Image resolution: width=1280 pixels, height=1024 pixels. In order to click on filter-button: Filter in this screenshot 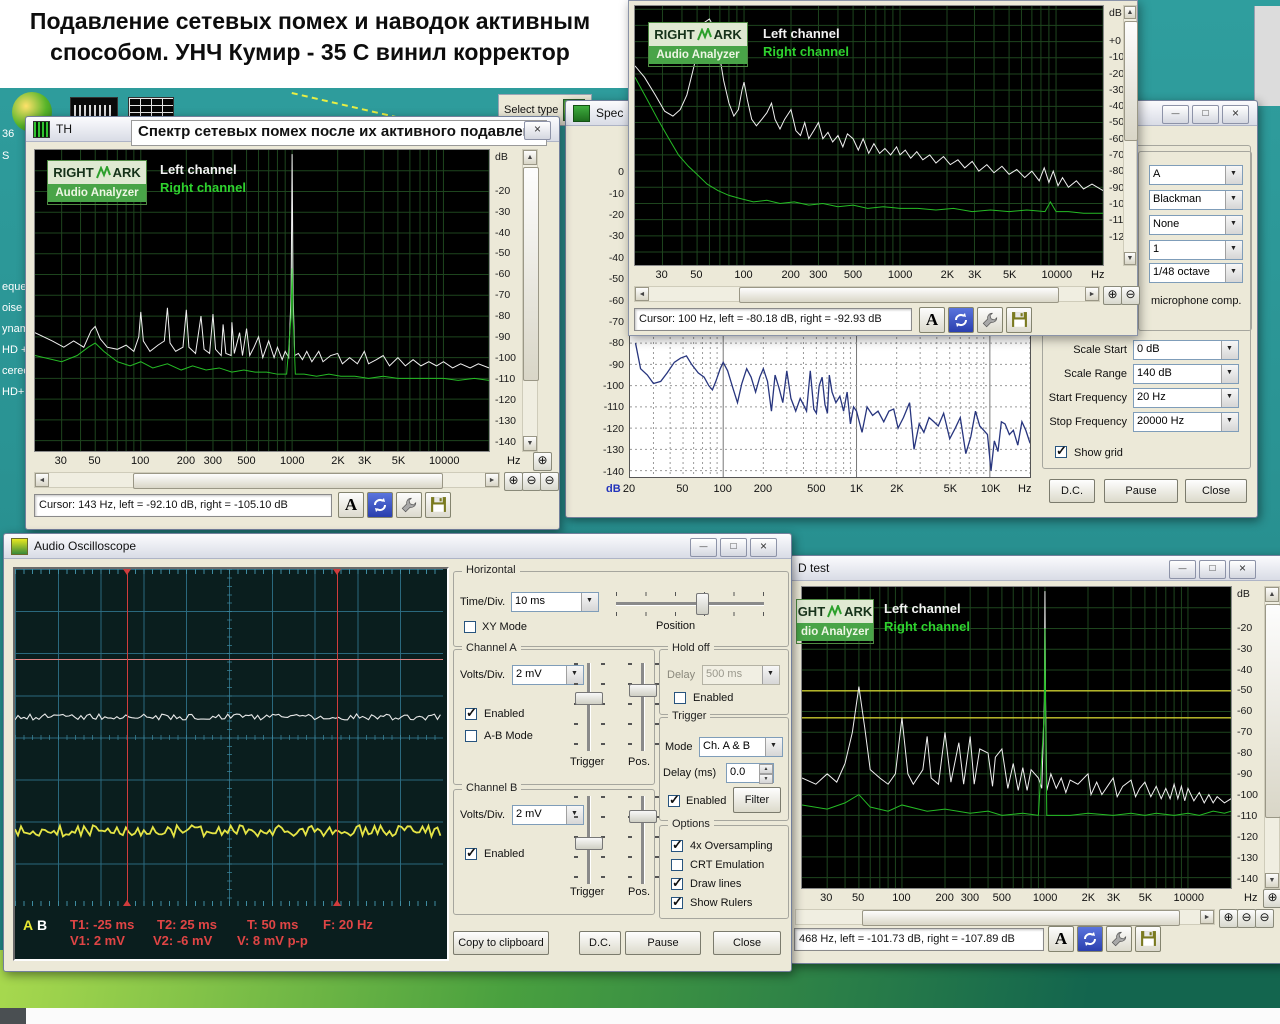, I will do `click(757, 800)`.